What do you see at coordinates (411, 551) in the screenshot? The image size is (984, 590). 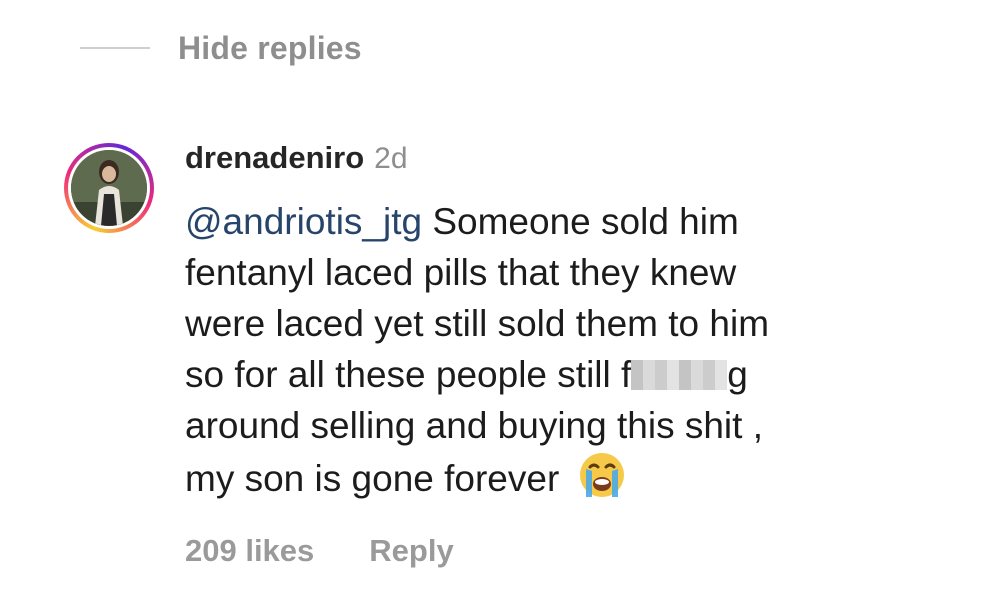 I see `reply-button: Reply` at bounding box center [411, 551].